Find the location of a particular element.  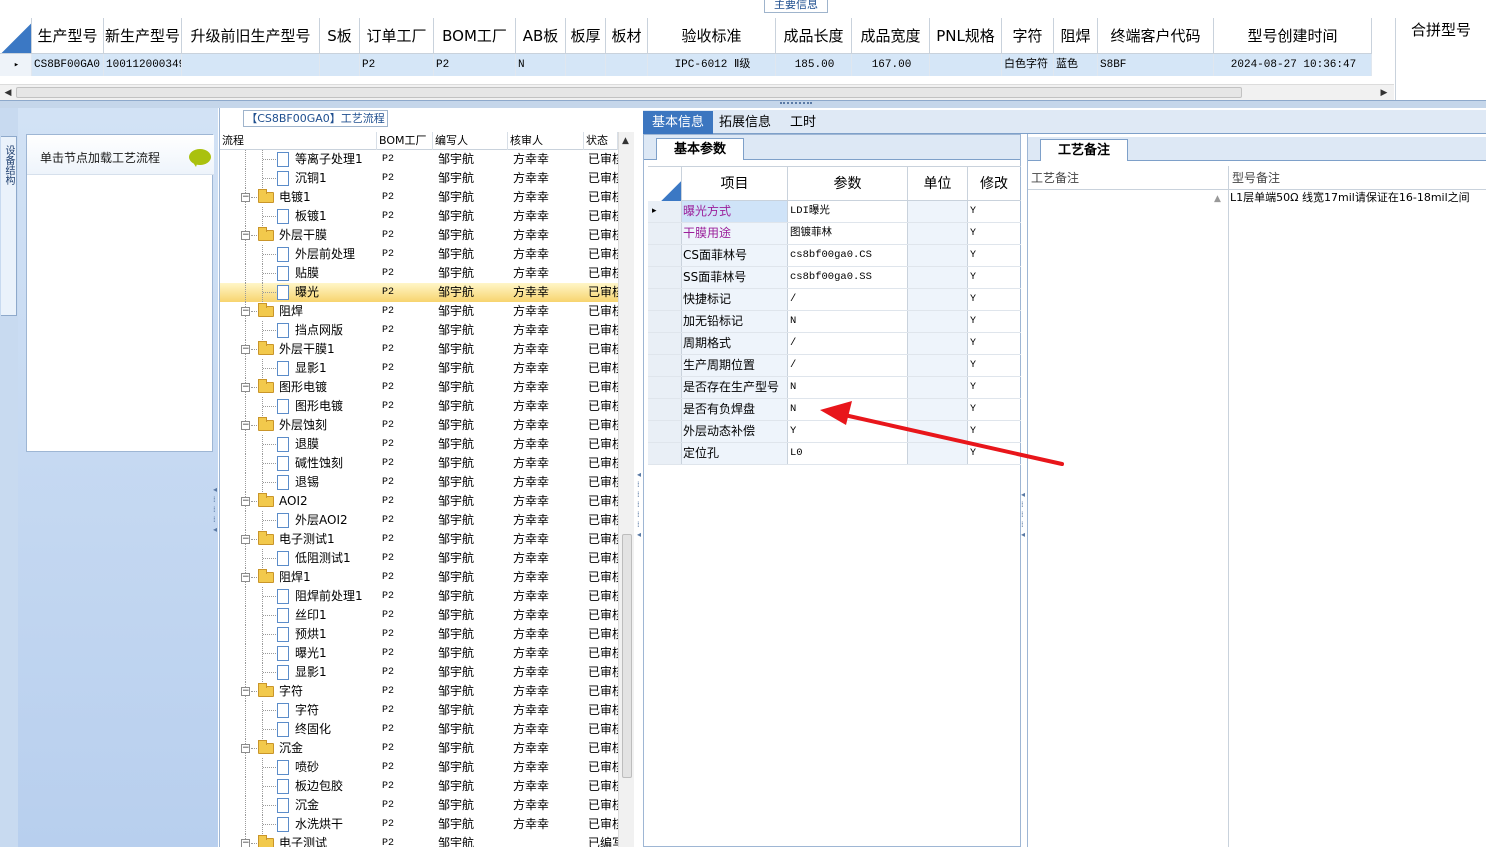

tab-extended-info: 拓展信息 is located at coordinates (745, 122).